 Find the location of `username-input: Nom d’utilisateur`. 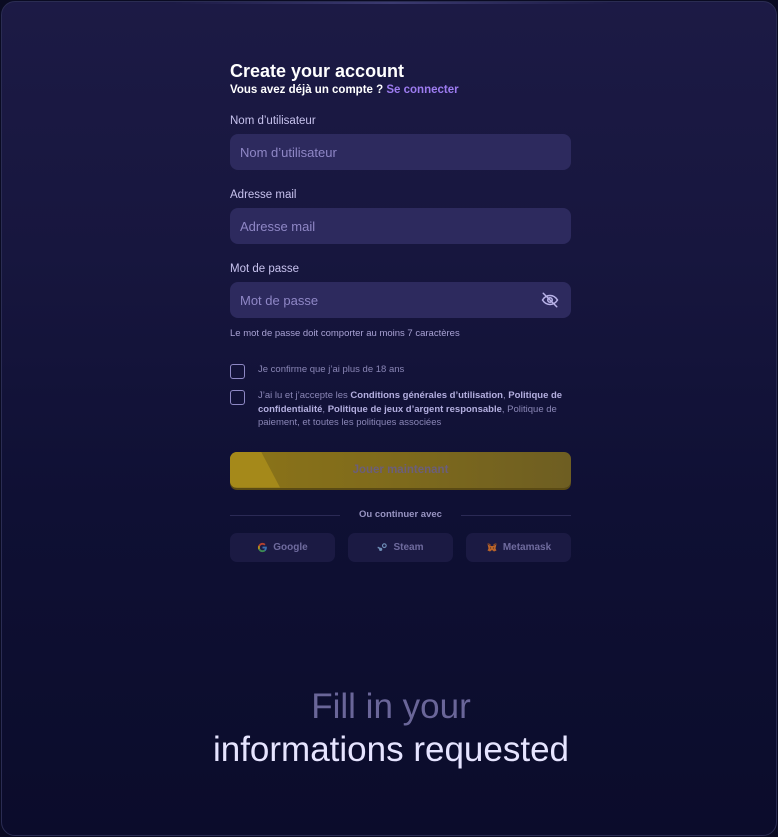

username-input: Nom d’utilisateur is located at coordinates (400, 152).